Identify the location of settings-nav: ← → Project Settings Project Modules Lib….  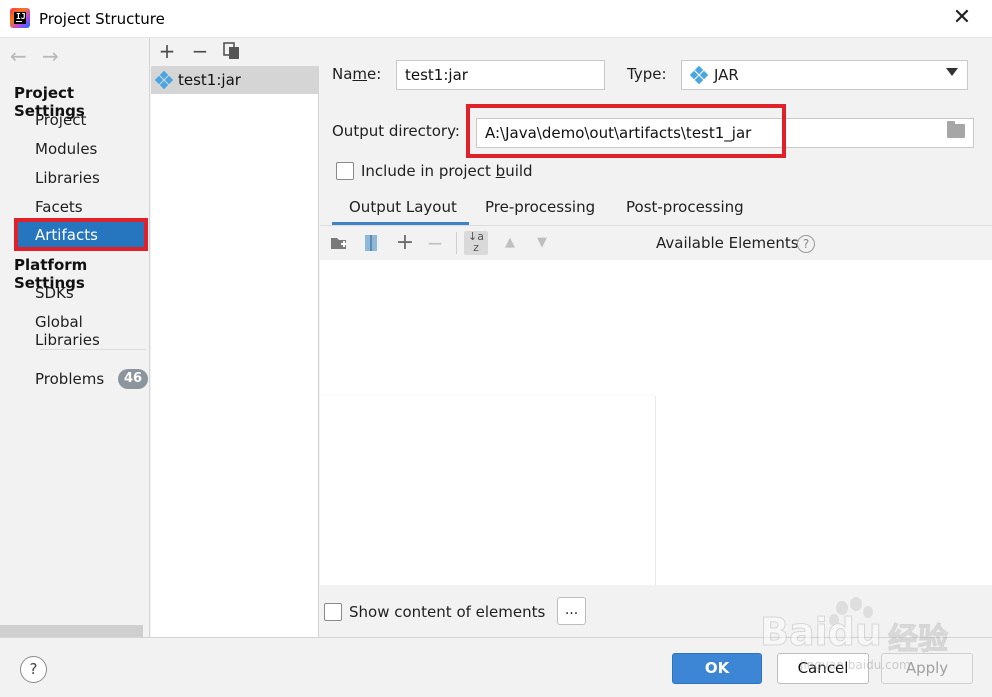
(75, 337).